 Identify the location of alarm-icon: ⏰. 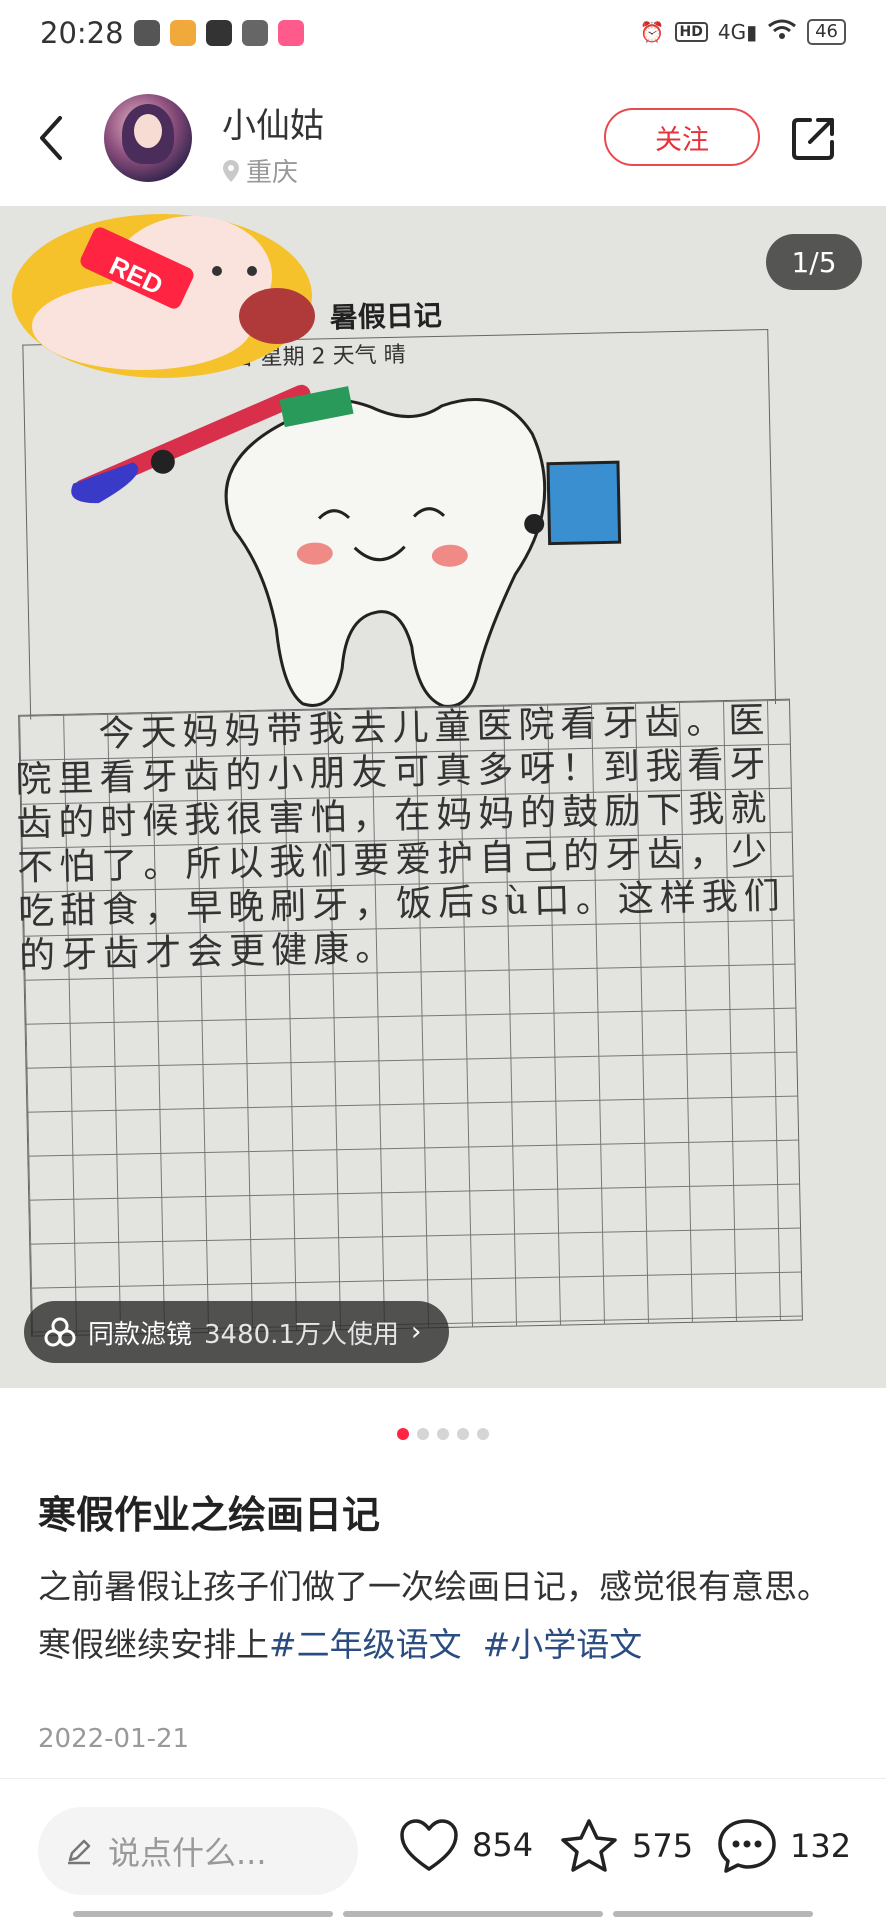
(652, 31).